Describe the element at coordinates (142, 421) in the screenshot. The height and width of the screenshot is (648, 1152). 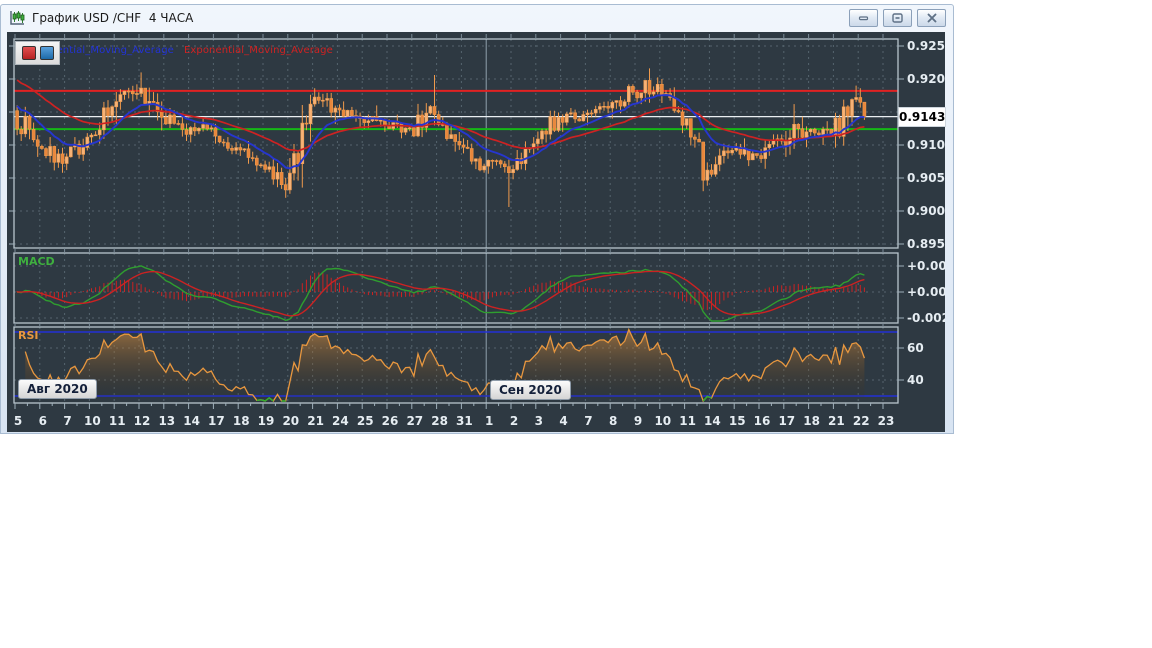
I see `svg-text: 12` at that location.